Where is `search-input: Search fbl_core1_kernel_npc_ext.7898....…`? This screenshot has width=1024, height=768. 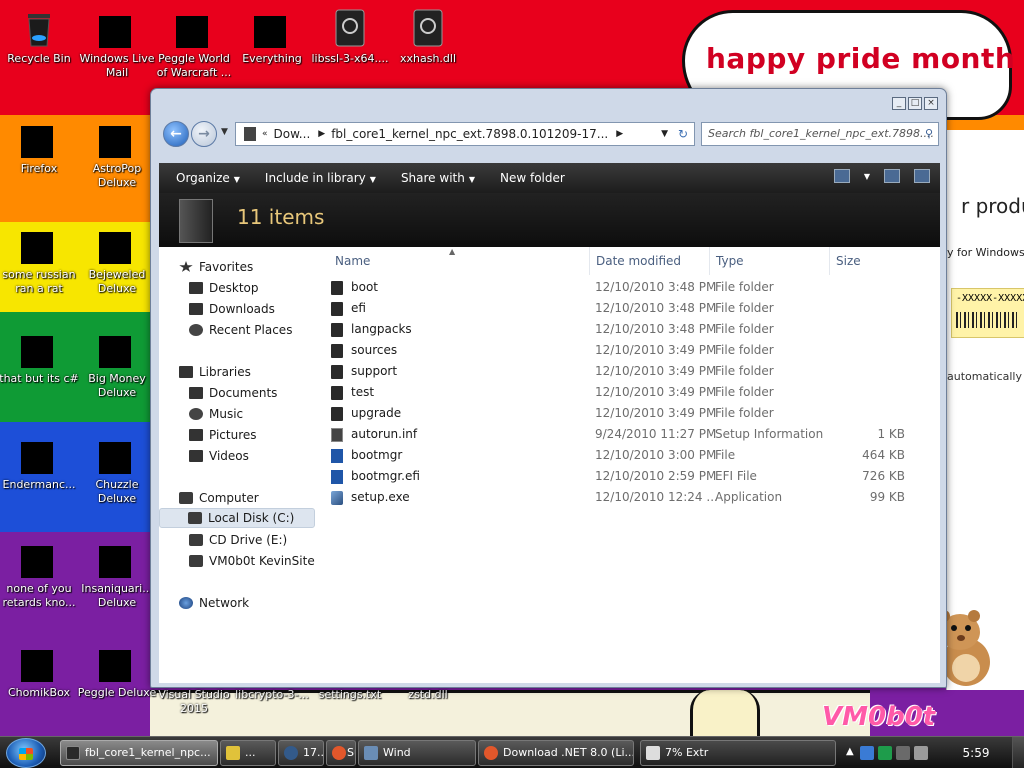
search-input: Search fbl_core1_kernel_npc_ext.7898....… is located at coordinates (820, 134).